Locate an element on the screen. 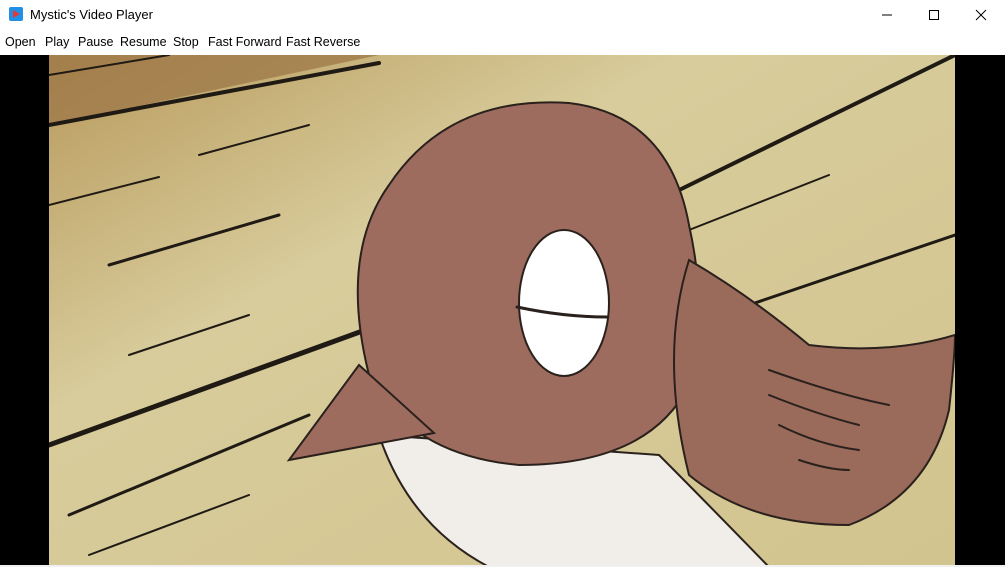 Image resolution: width=1005 pixels, height=567 pixels. close-button is located at coordinates (981, 15).